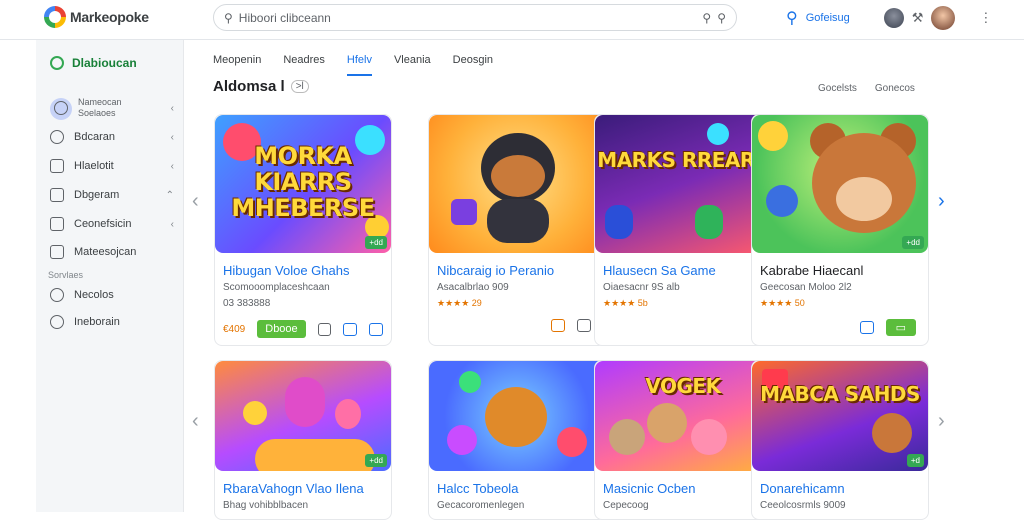  What do you see at coordinates (895, 88) in the screenshot?
I see `sort-option-b: Gonecos` at bounding box center [895, 88].